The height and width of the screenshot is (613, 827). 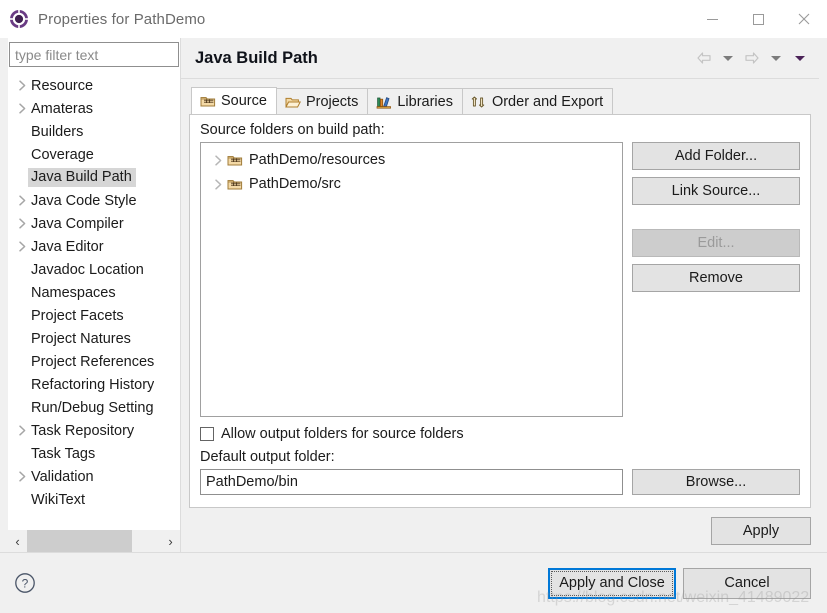 I want to click on apply-button: Apply, so click(x=761, y=531).